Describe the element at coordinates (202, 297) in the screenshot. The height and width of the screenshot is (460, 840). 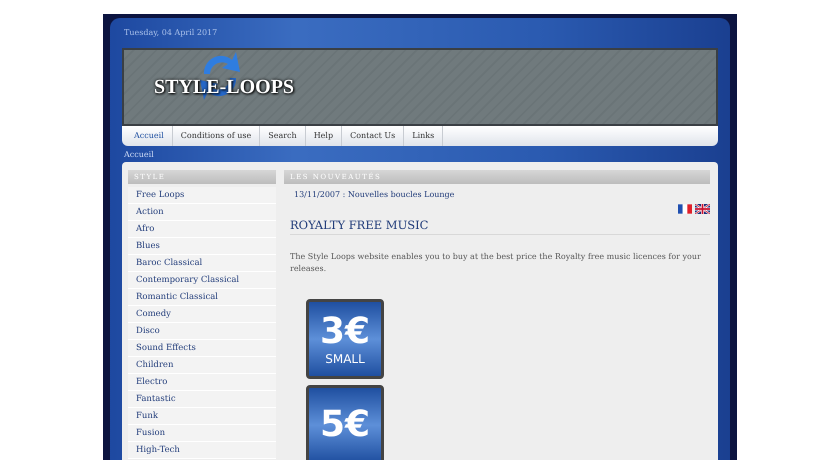
I see `style-link: Romantic Classical` at that location.